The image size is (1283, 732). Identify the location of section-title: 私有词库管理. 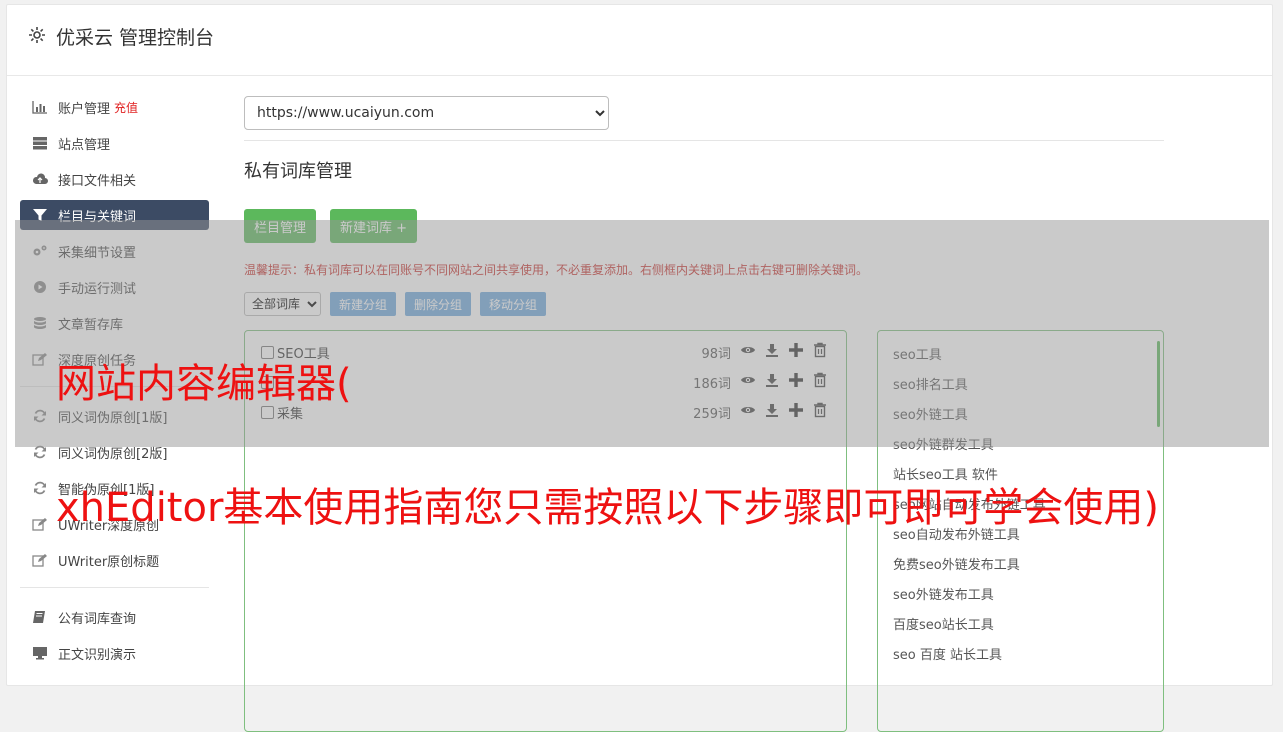
(298, 171).